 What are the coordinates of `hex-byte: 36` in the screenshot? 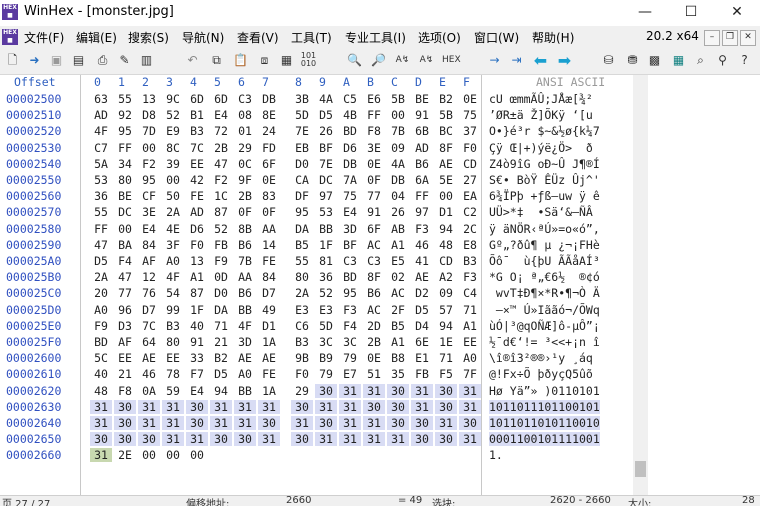 It's located at (326, 277).